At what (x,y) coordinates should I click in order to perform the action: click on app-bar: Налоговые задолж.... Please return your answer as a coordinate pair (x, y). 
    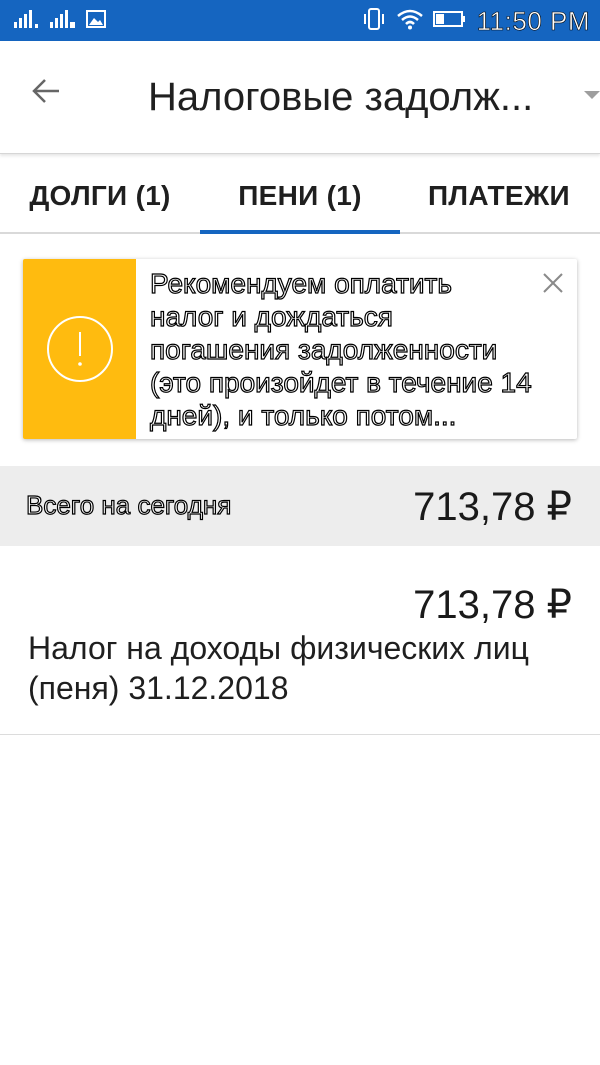
    Looking at the image, I should click on (300, 97).